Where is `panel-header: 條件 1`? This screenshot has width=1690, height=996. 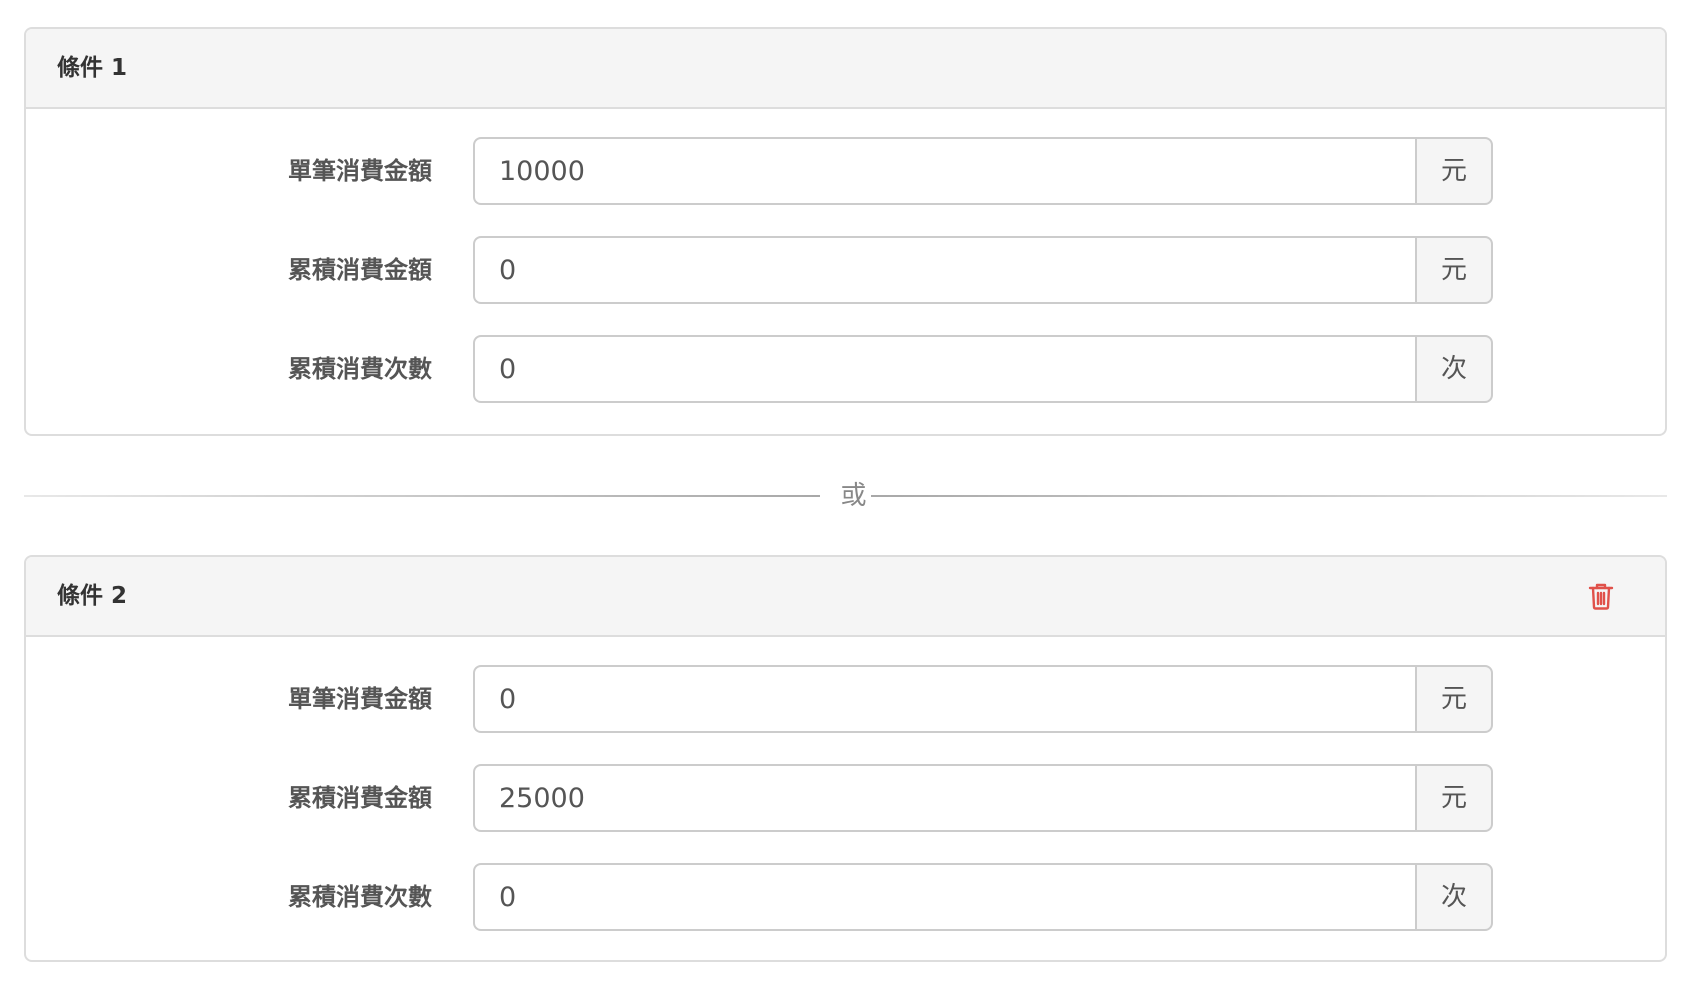 panel-header: 條件 1 is located at coordinates (845, 69).